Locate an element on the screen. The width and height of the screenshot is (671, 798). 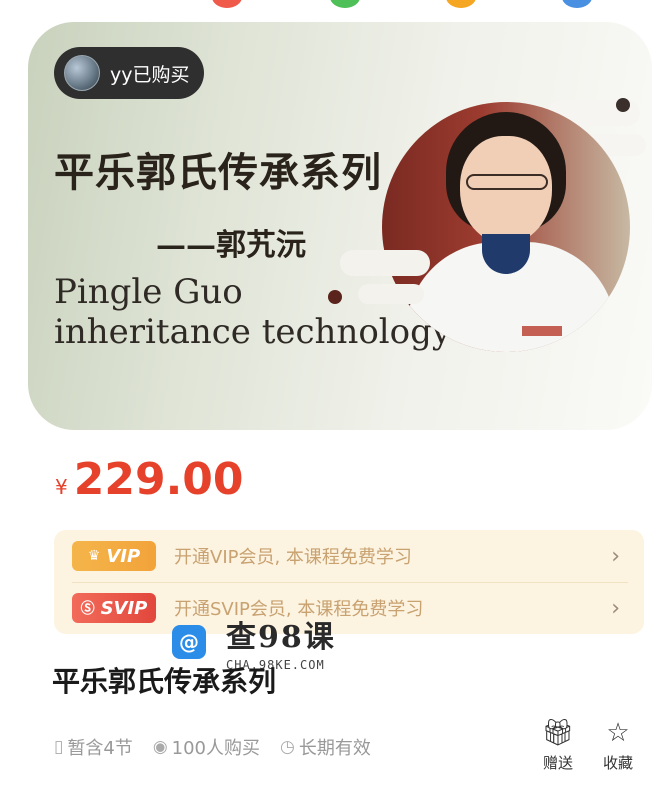
validity: ◷ 长期有效 is located at coordinates (325, 747).